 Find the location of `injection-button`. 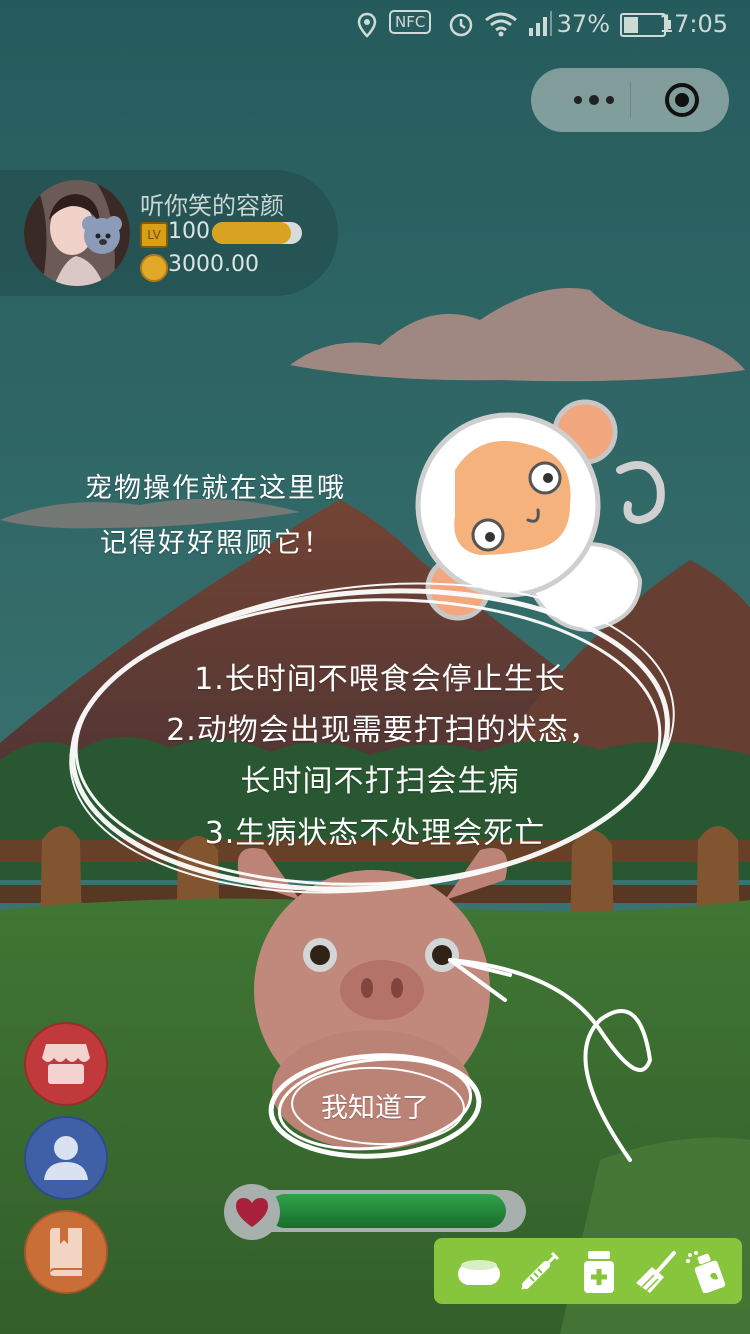

injection-button is located at coordinates (539, 1272).